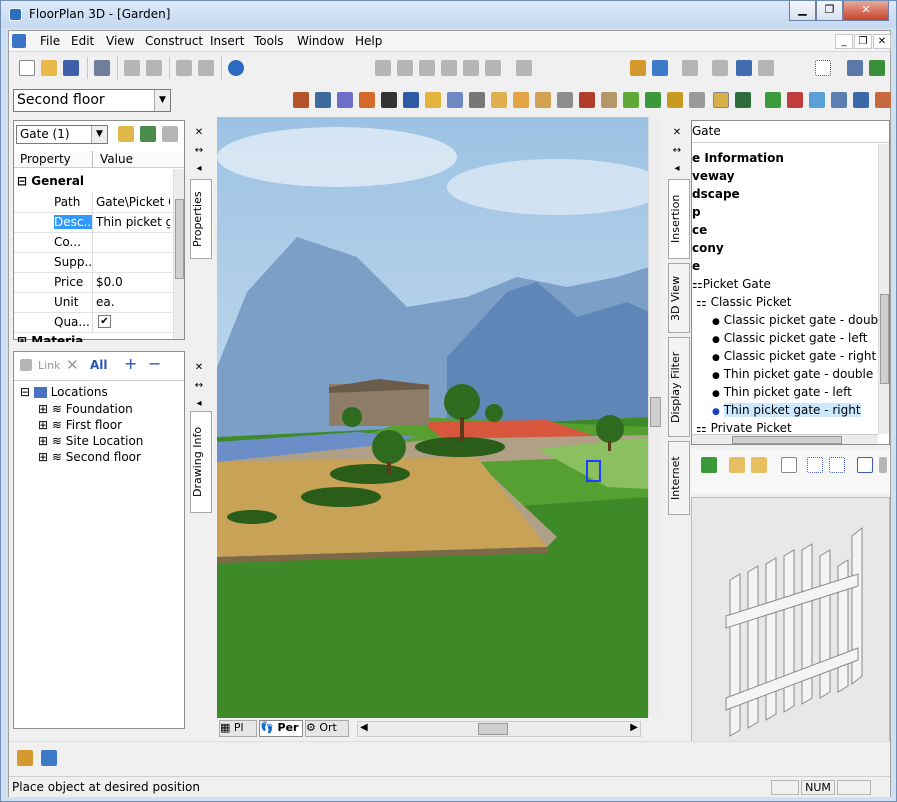 The height and width of the screenshot is (802, 897). What do you see at coordinates (383, 68) in the screenshot?
I see `zoom-in-icon` at bounding box center [383, 68].